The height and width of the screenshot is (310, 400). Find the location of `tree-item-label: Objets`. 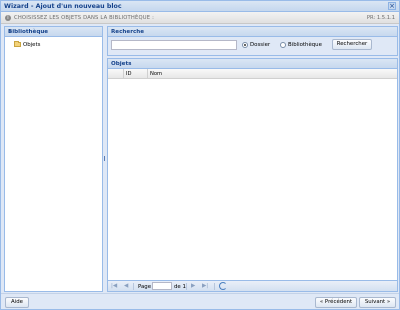

tree-item-label: Objets is located at coordinates (32, 44).